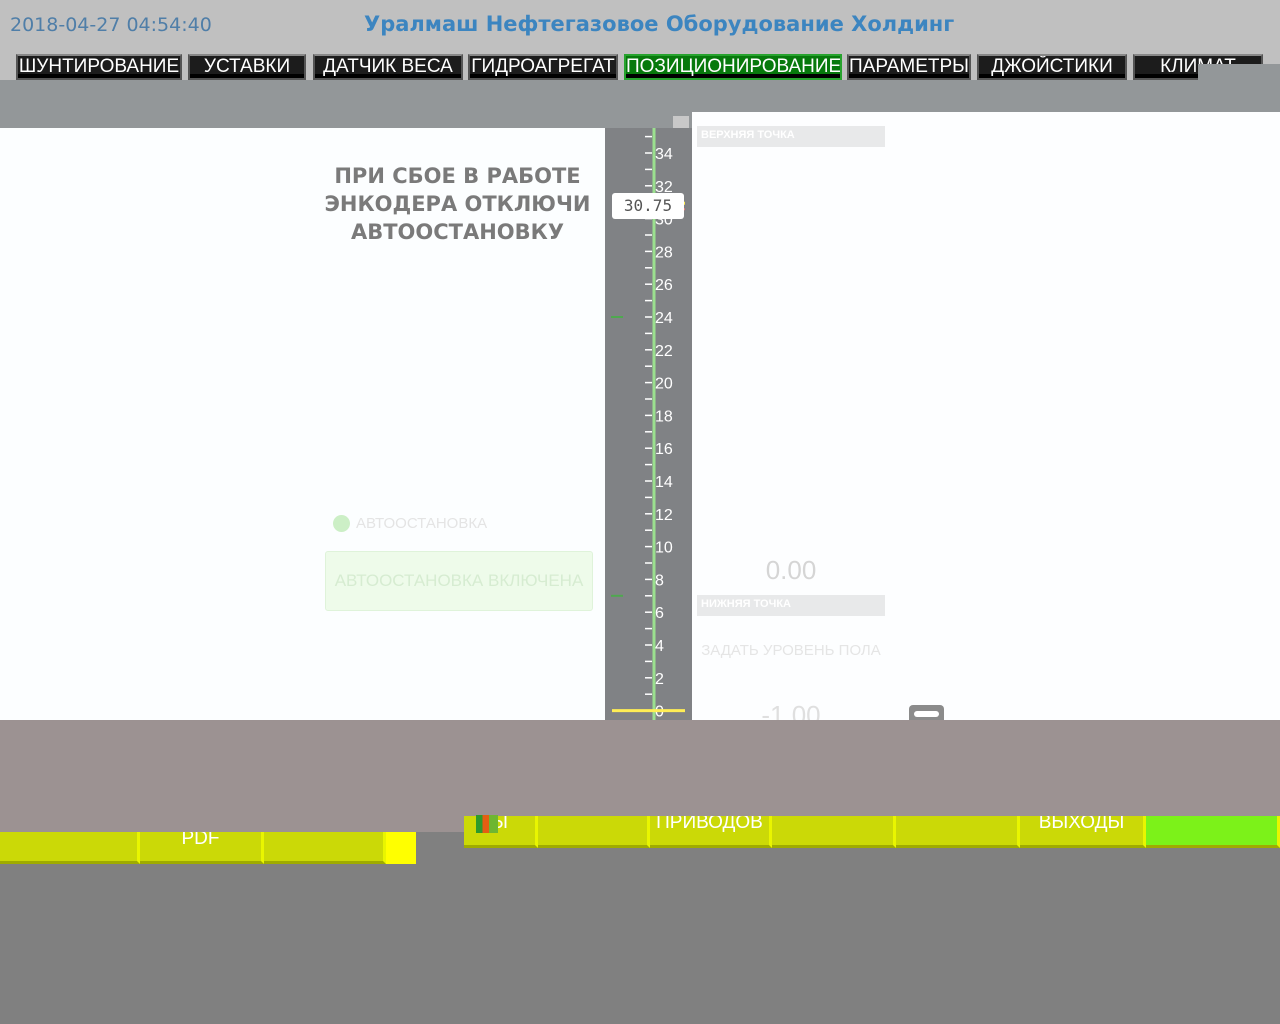  What do you see at coordinates (664, 482) in the screenshot?
I see `scale-tick-label: 14` at bounding box center [664, 482].